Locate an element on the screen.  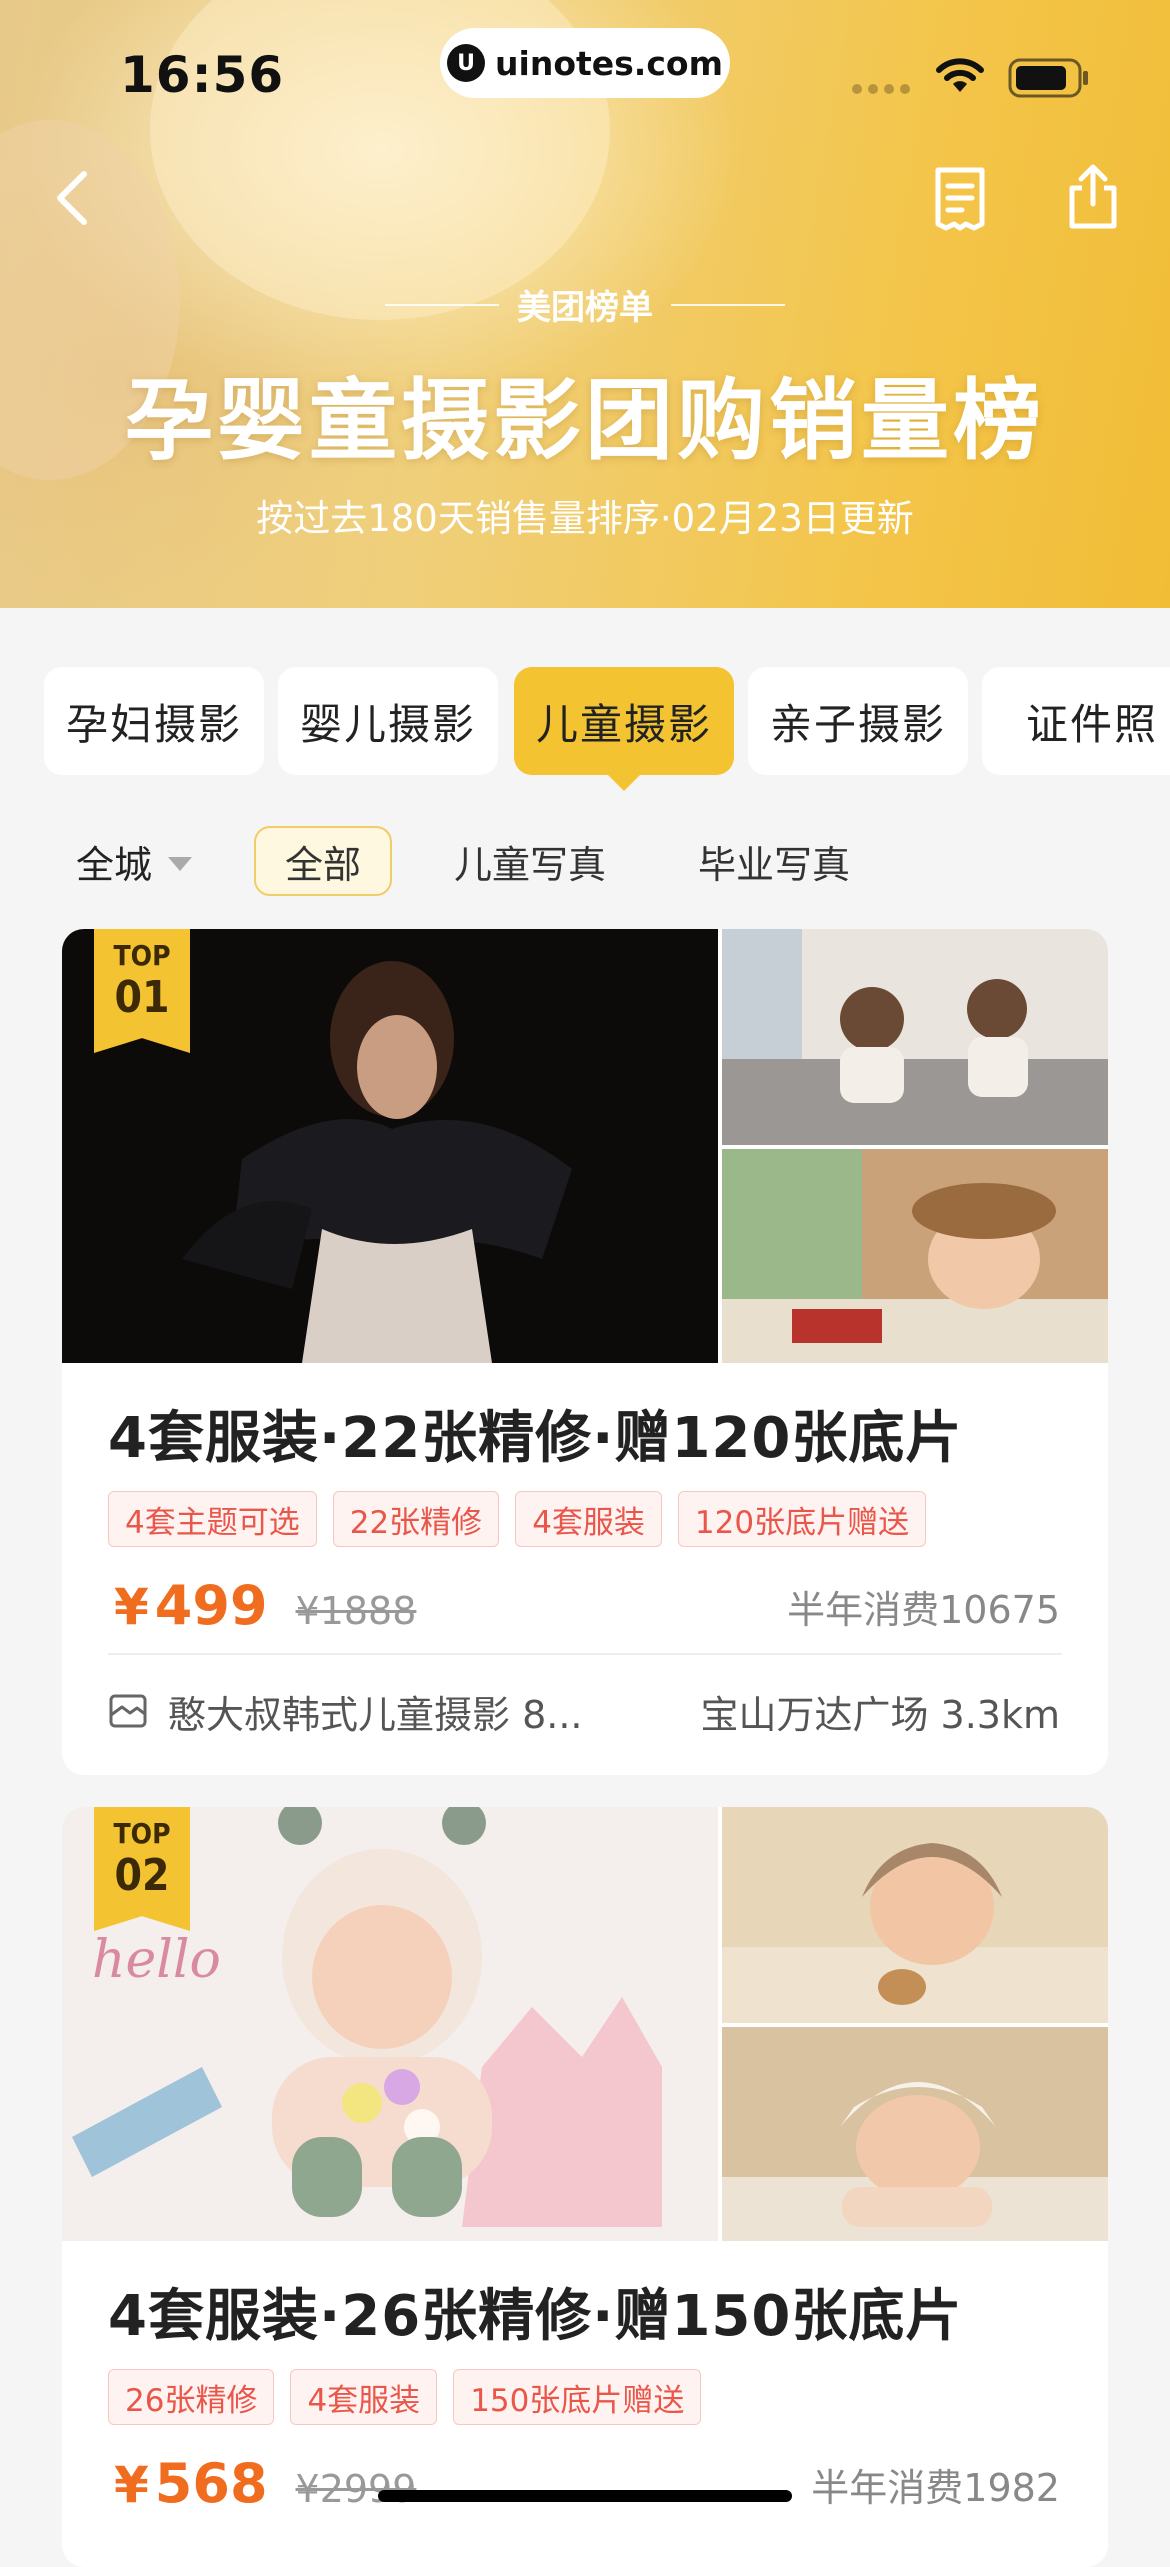
status-bar: 16:56 U uinotes.com is located at coordinates (585, 70).